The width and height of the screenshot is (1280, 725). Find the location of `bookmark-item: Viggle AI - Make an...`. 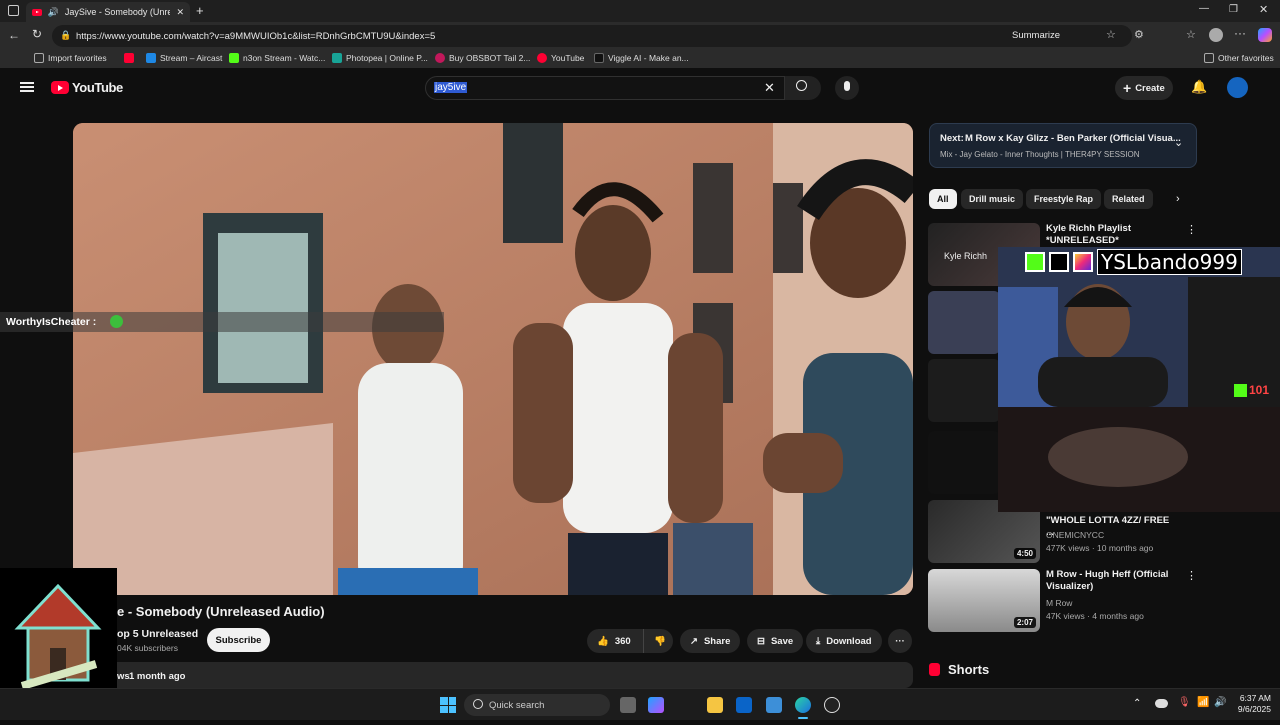

bookmark-item: Viggle AI - Make an... is located at coordinates (641, 58).